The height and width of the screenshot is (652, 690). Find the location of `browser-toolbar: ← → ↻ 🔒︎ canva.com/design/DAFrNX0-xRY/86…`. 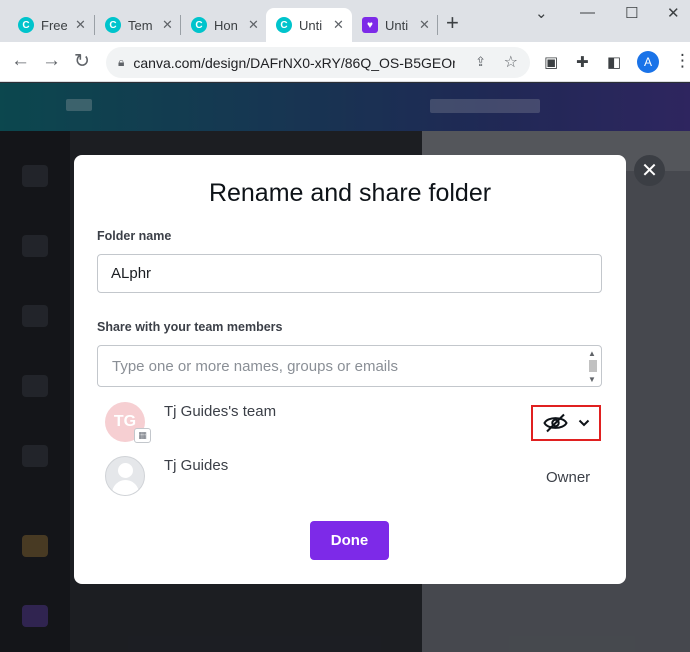

browser-toolbar: ← → ↻ 🔒︎ canva.com/design/DAFrNX0-xRY/86… is located at coordinates (345, 62).